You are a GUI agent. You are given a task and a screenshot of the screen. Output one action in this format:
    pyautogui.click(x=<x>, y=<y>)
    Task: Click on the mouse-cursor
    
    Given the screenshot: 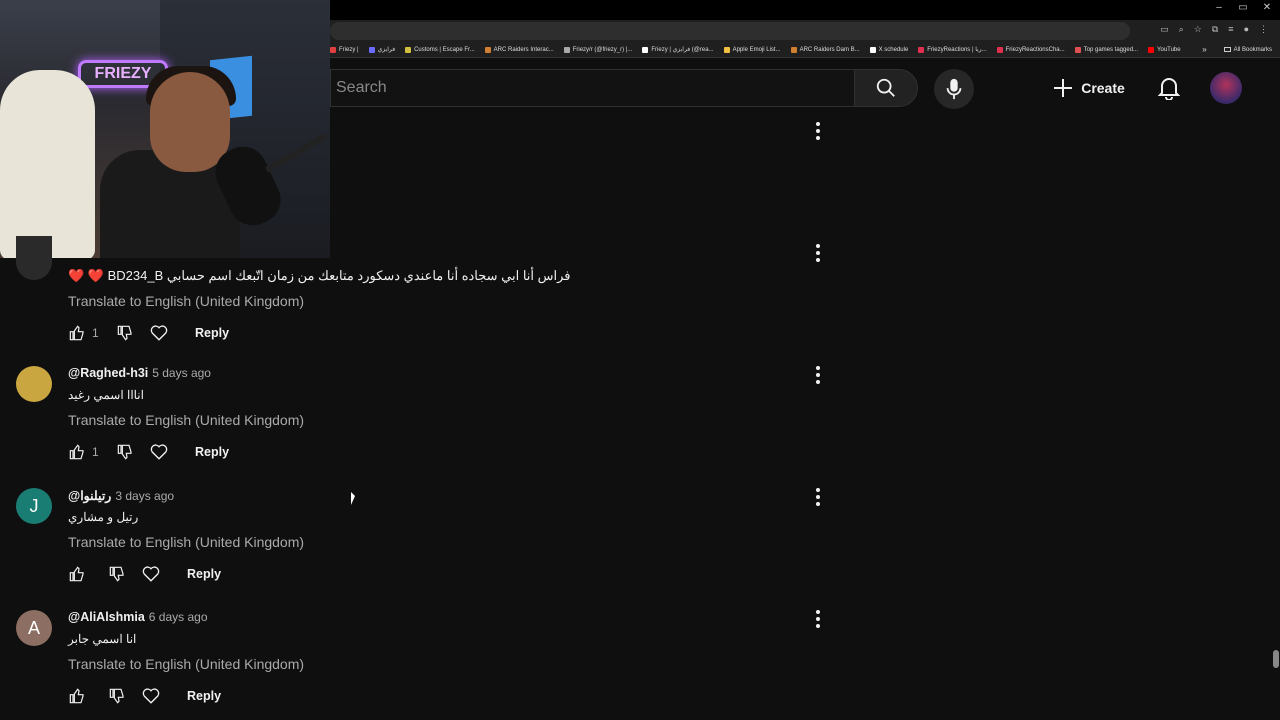 What is the action you would take?
    pyautogui.click(x=353, y=498)
    